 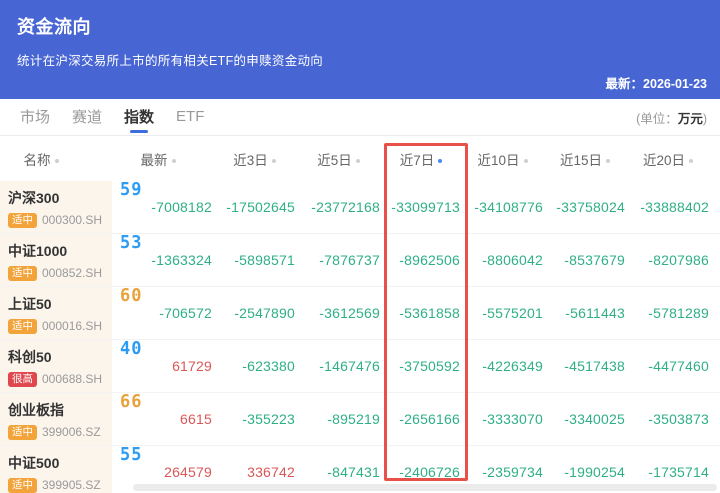 What do you see at coordinates (430, 159) in the screenshot?
I see `column-header-7d: 近7日` at bounding box center [430, 159].